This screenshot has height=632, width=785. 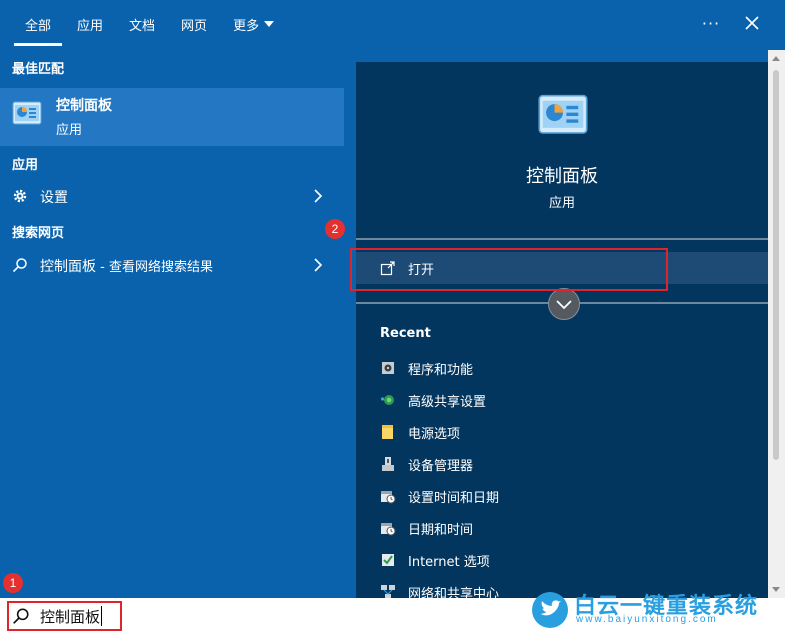 I want to click on recent-item: 高级共享设置, so click(x=570, y=400).